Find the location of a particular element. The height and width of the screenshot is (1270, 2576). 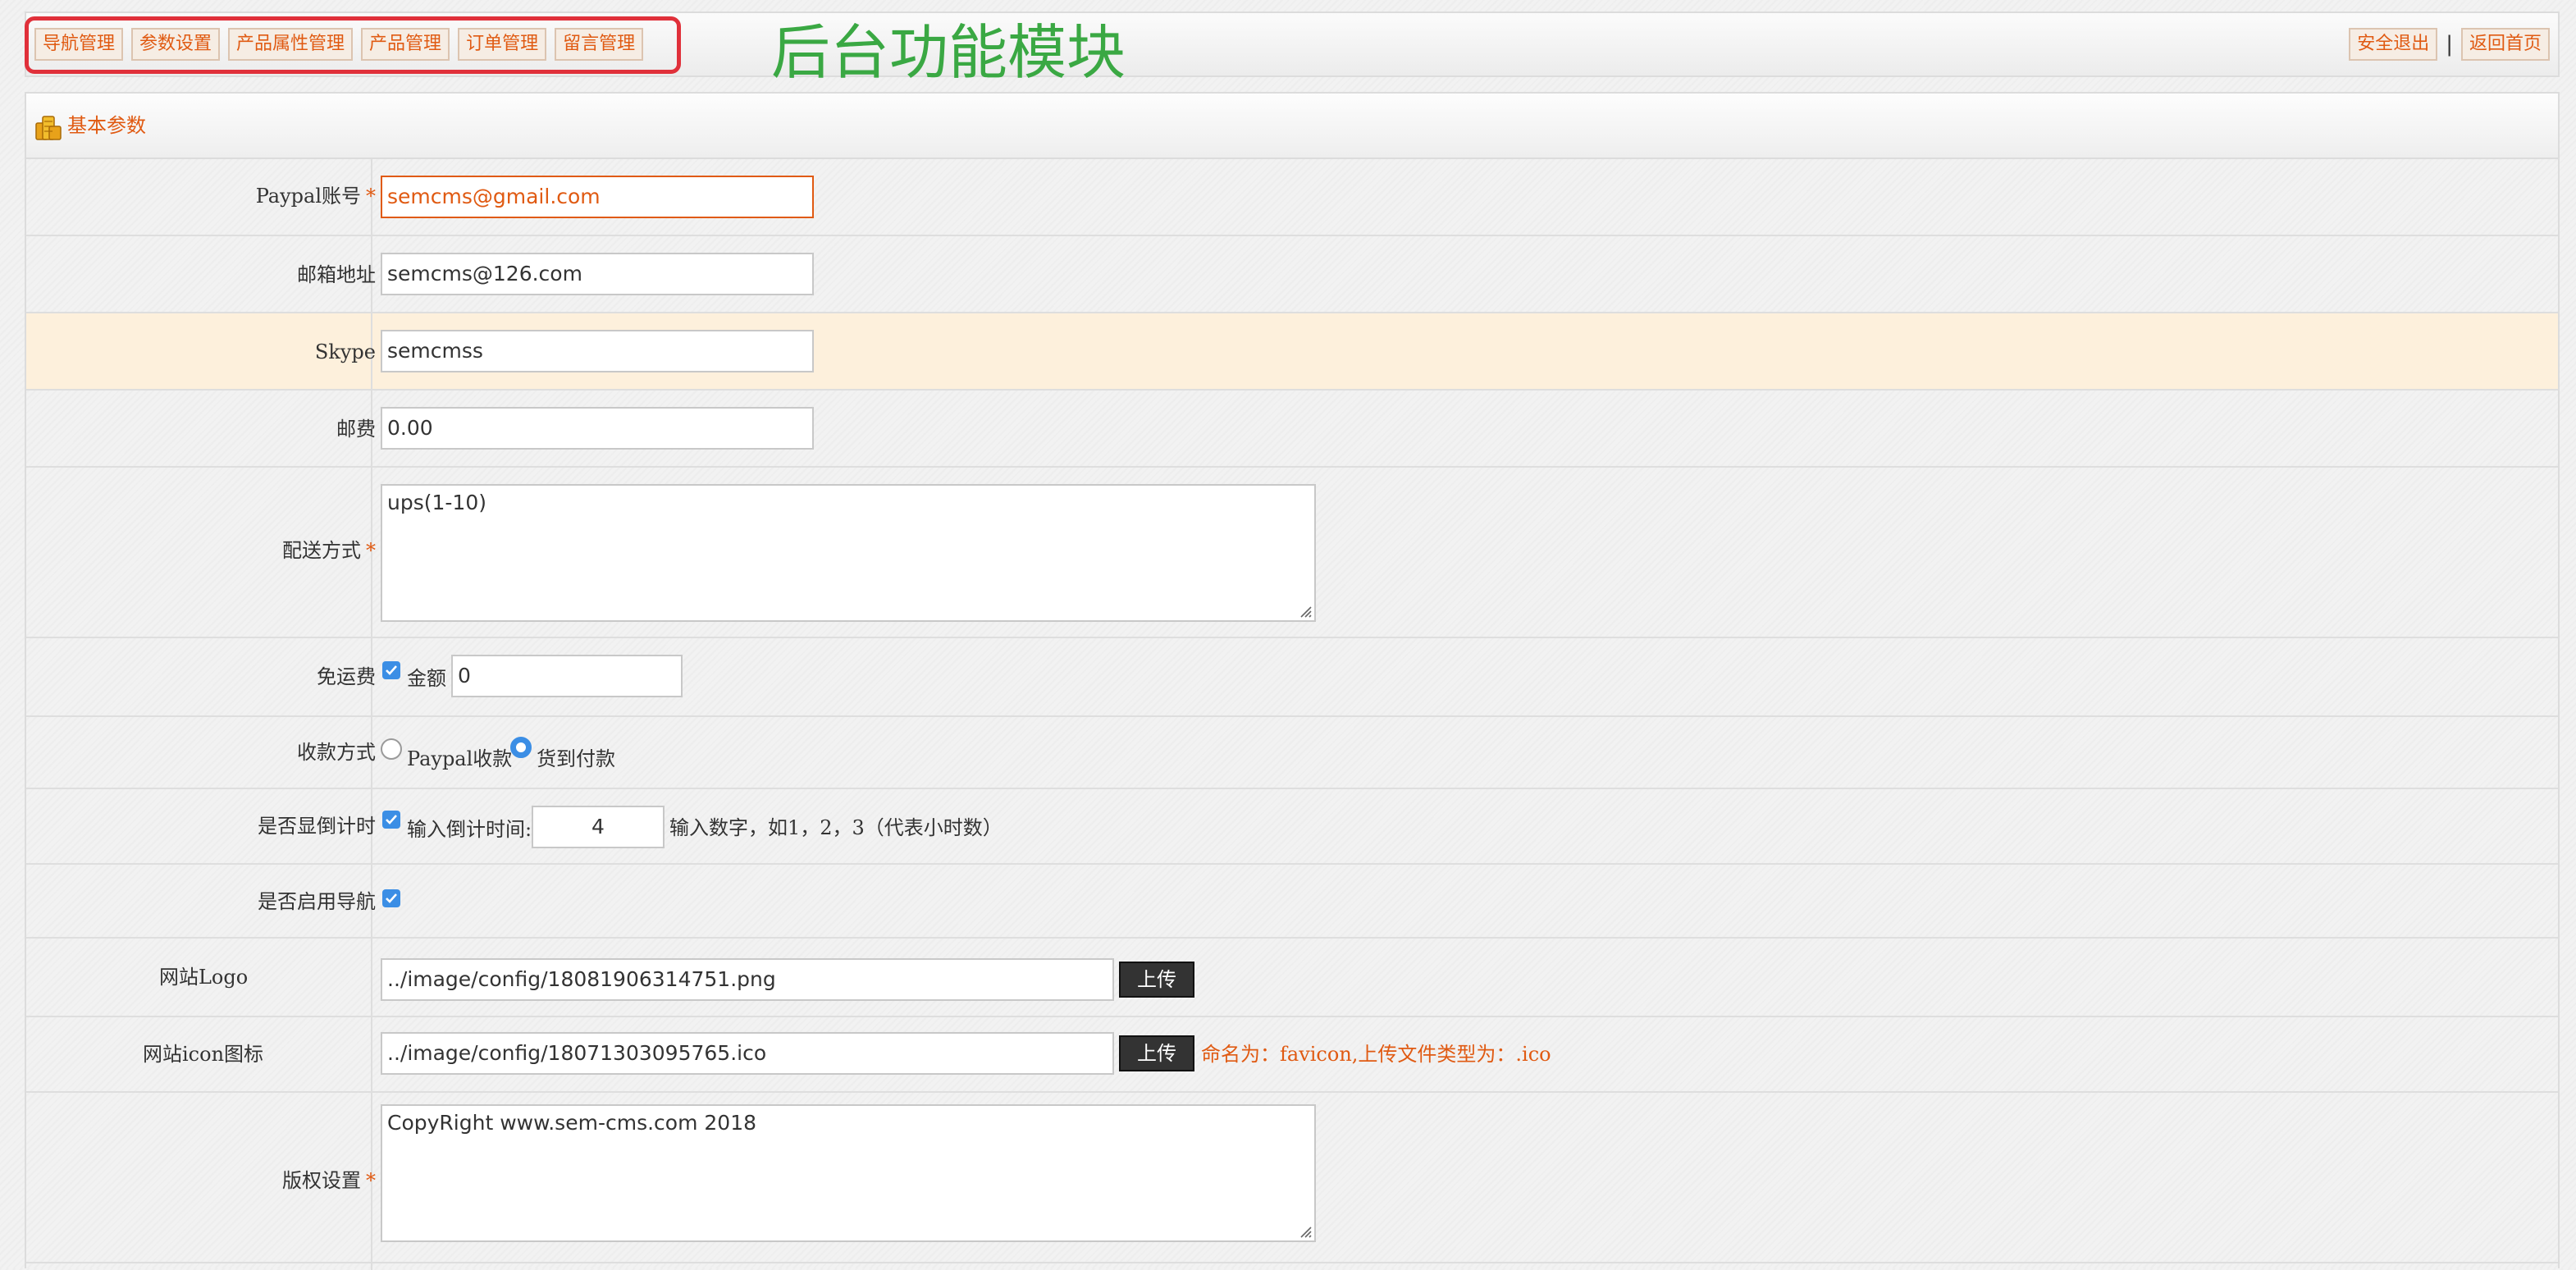

row-copyright: 版权设置 * CopyRight www.sem-cms.com 2018 is located at coordinates (1292, 1178).